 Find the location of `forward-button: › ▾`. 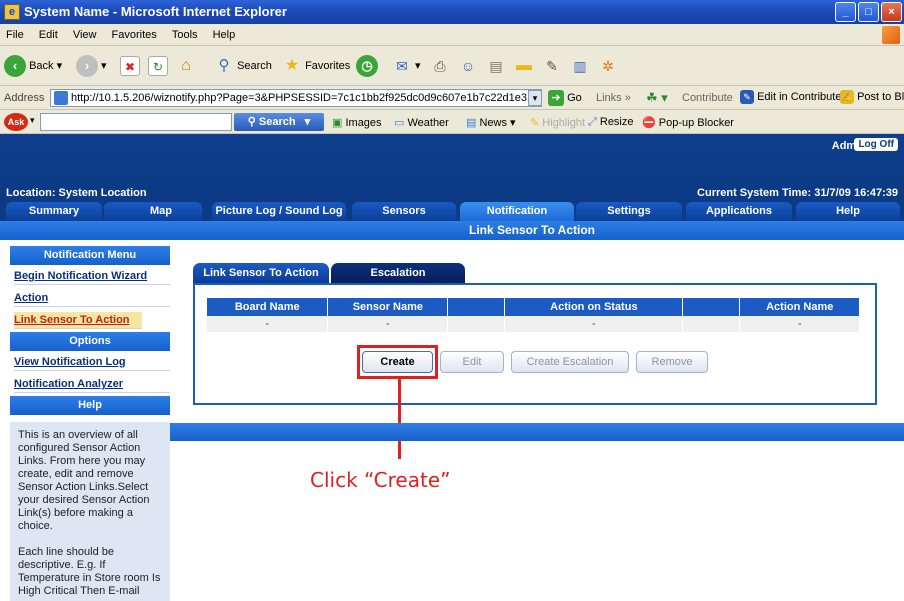

forward-button: › ▾ is located at coordinates (91, 66).